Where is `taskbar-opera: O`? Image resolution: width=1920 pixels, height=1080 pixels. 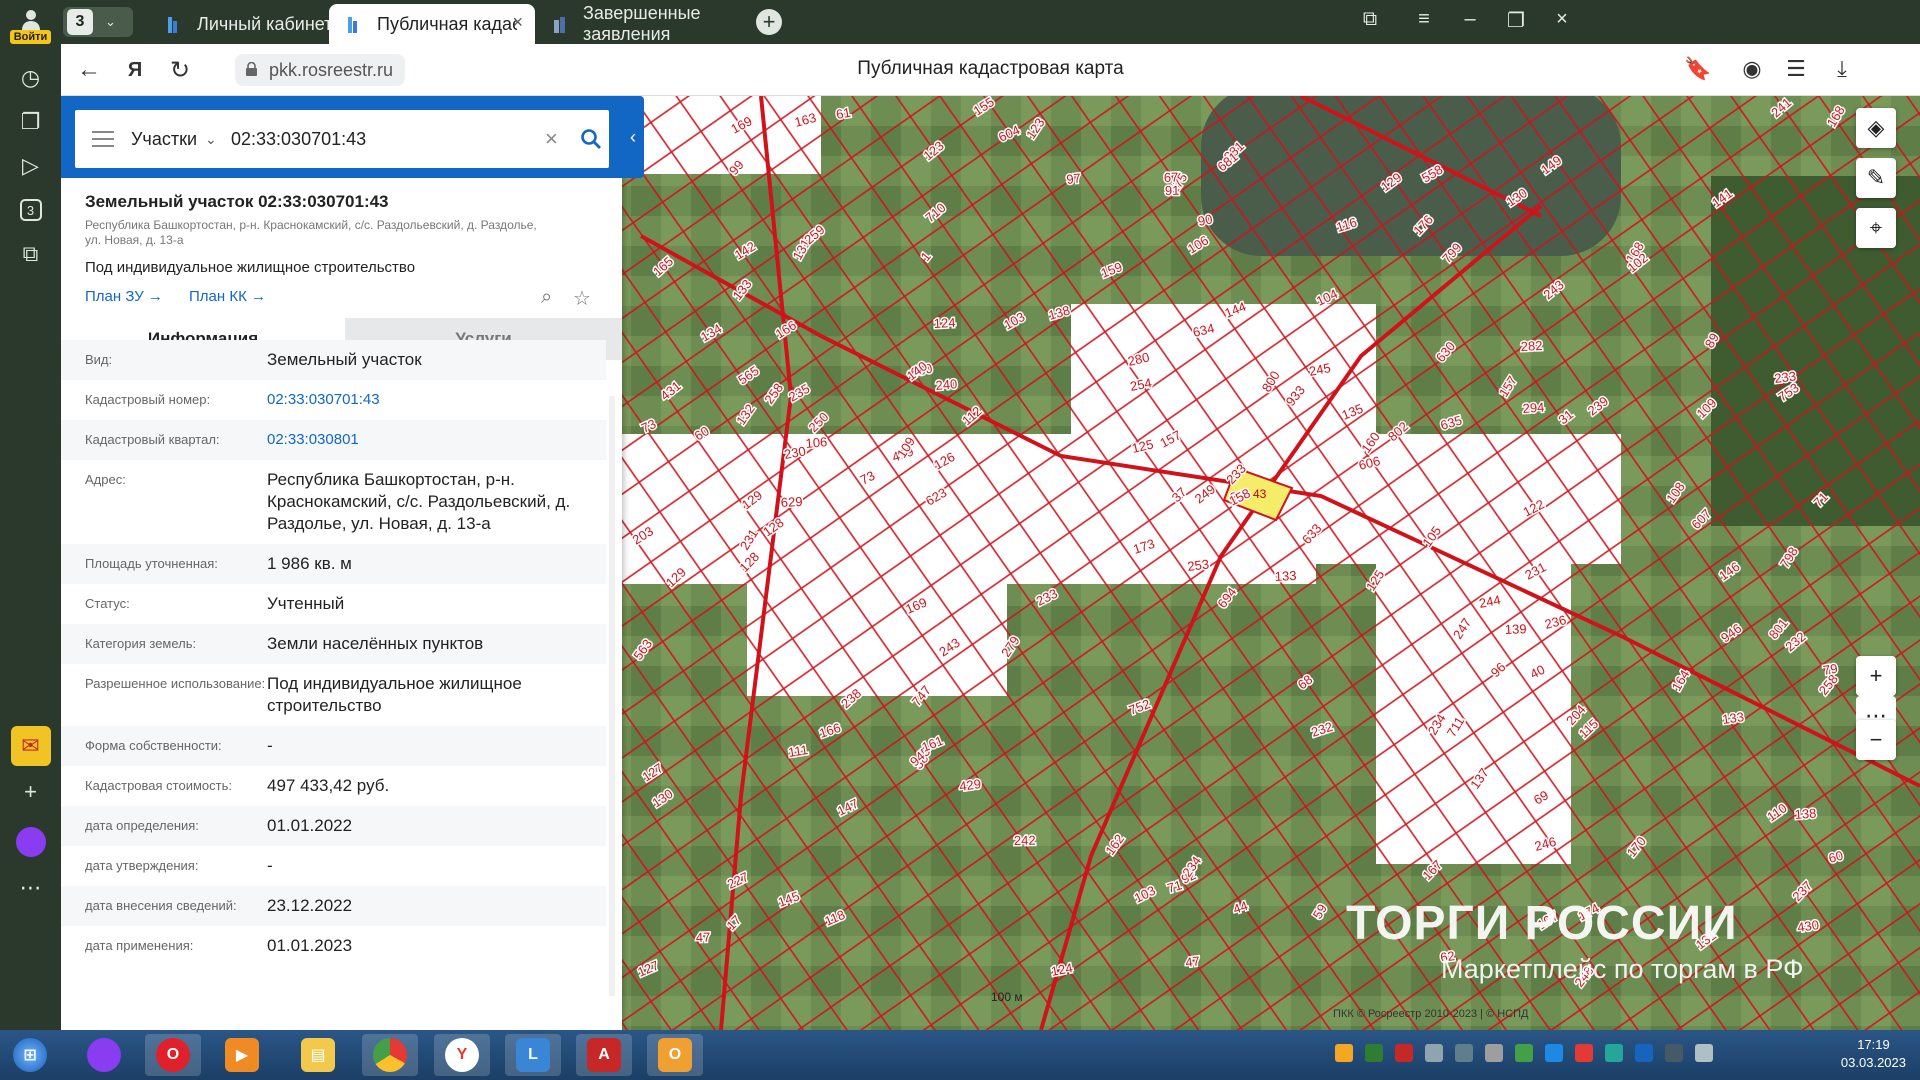
taskbar-opera: O is located at coordinates (173, 1055).